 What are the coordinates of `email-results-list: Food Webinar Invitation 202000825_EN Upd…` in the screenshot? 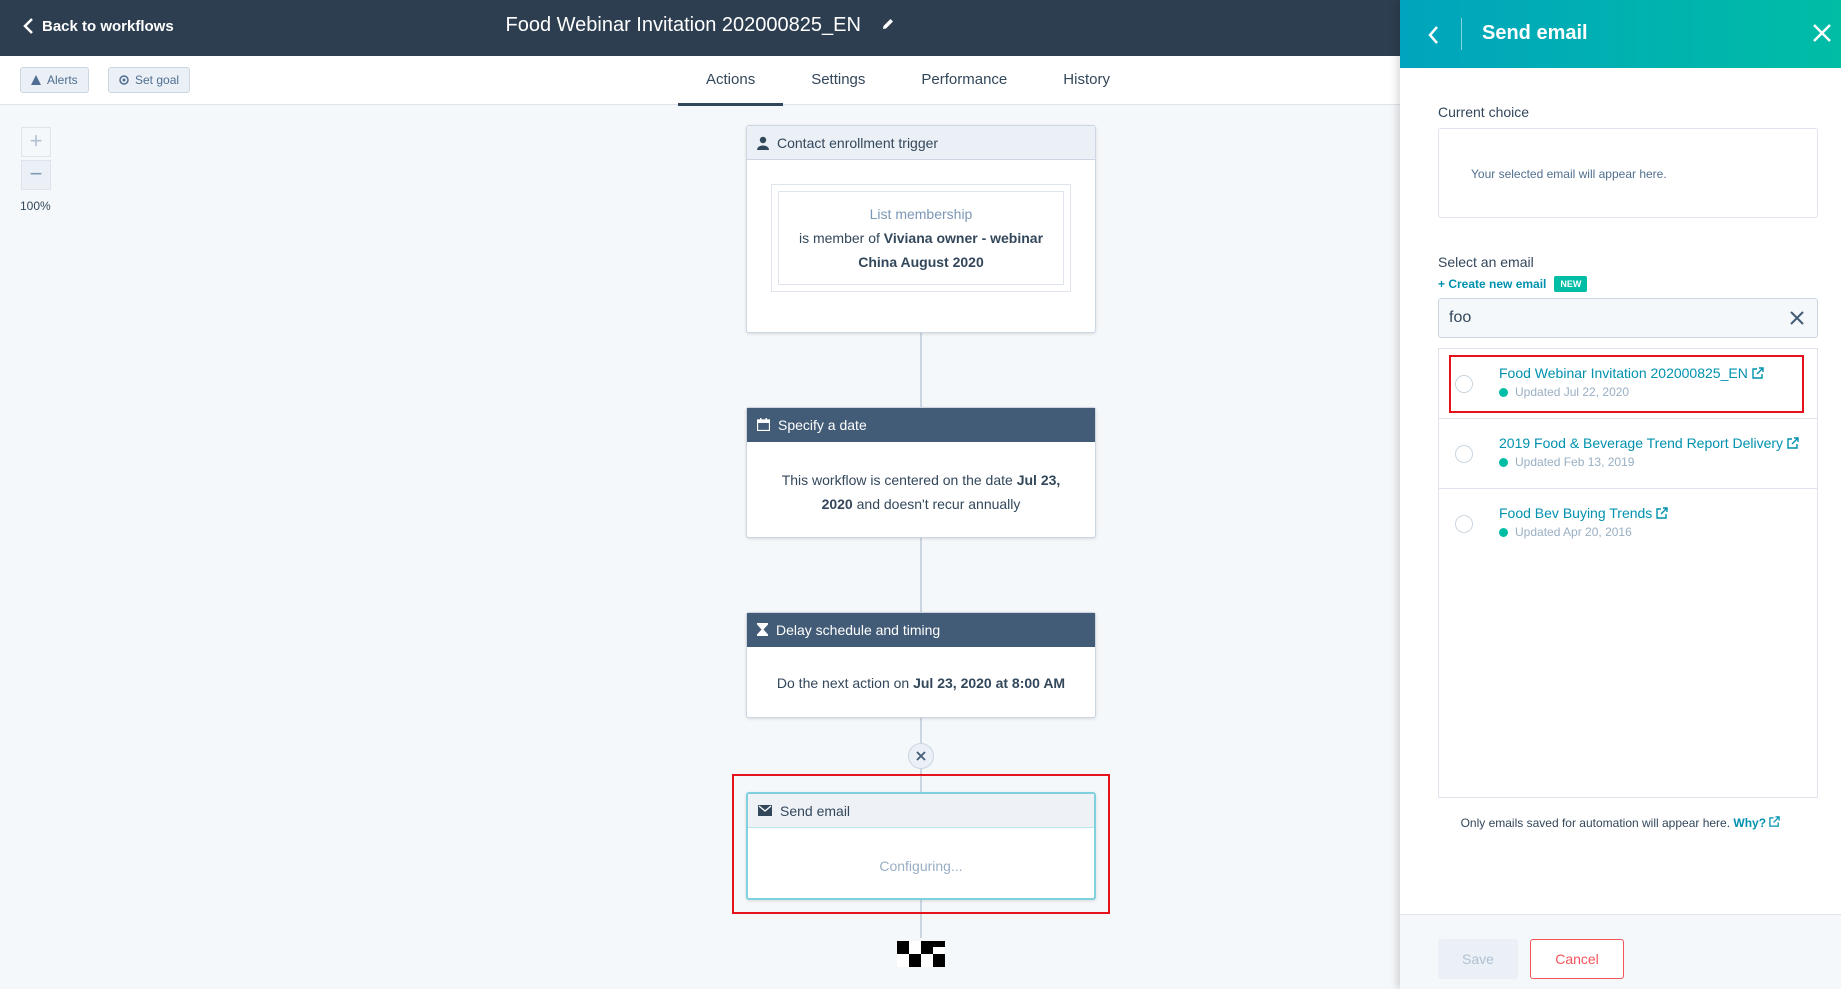 It's located at (1628, 573).